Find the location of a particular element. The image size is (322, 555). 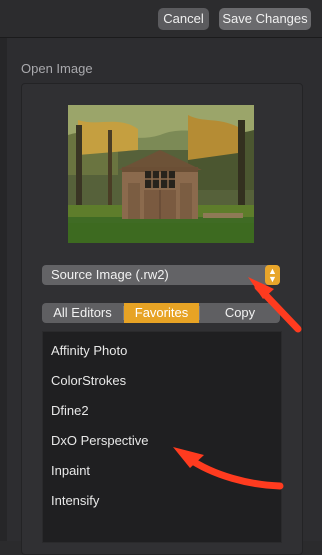

image-preview is located at coordinates (161, 174).